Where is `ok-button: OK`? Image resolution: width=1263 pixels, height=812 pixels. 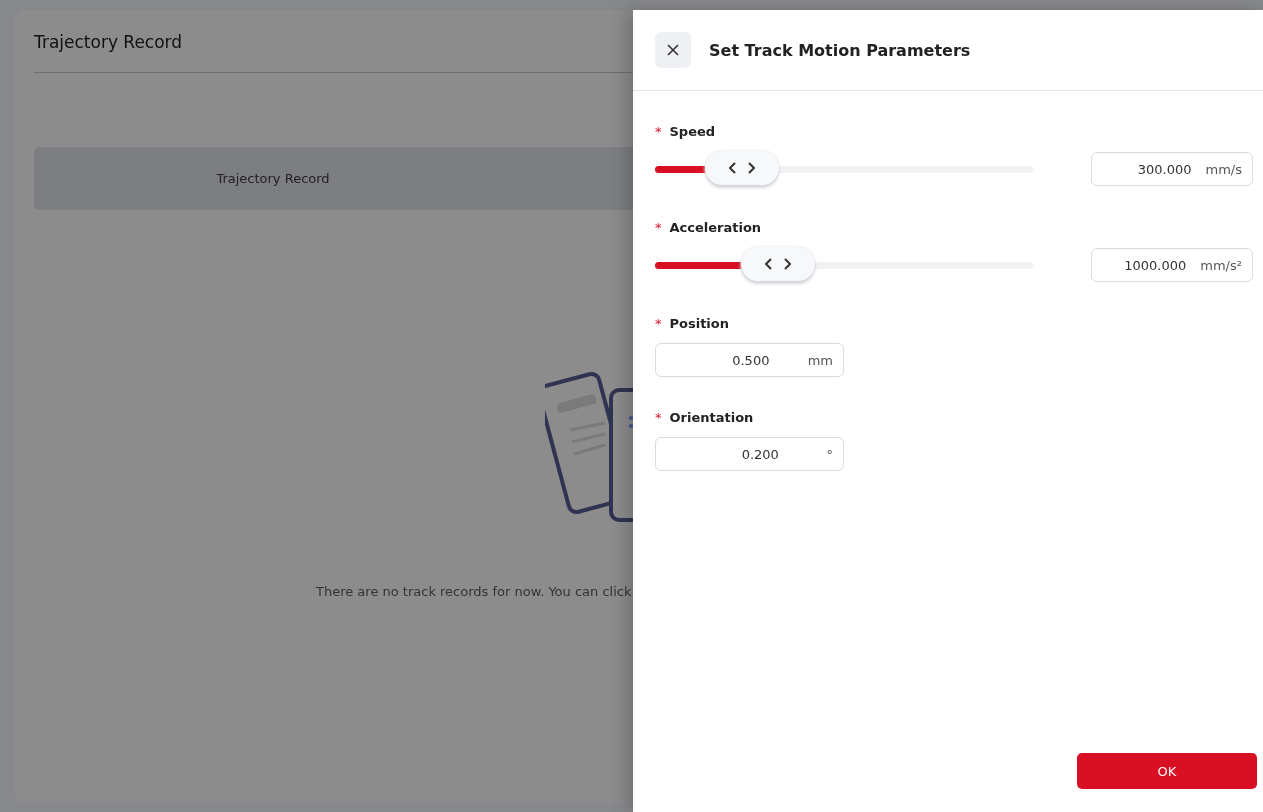 ok-button: OK is located at coordinates (1167, 771).